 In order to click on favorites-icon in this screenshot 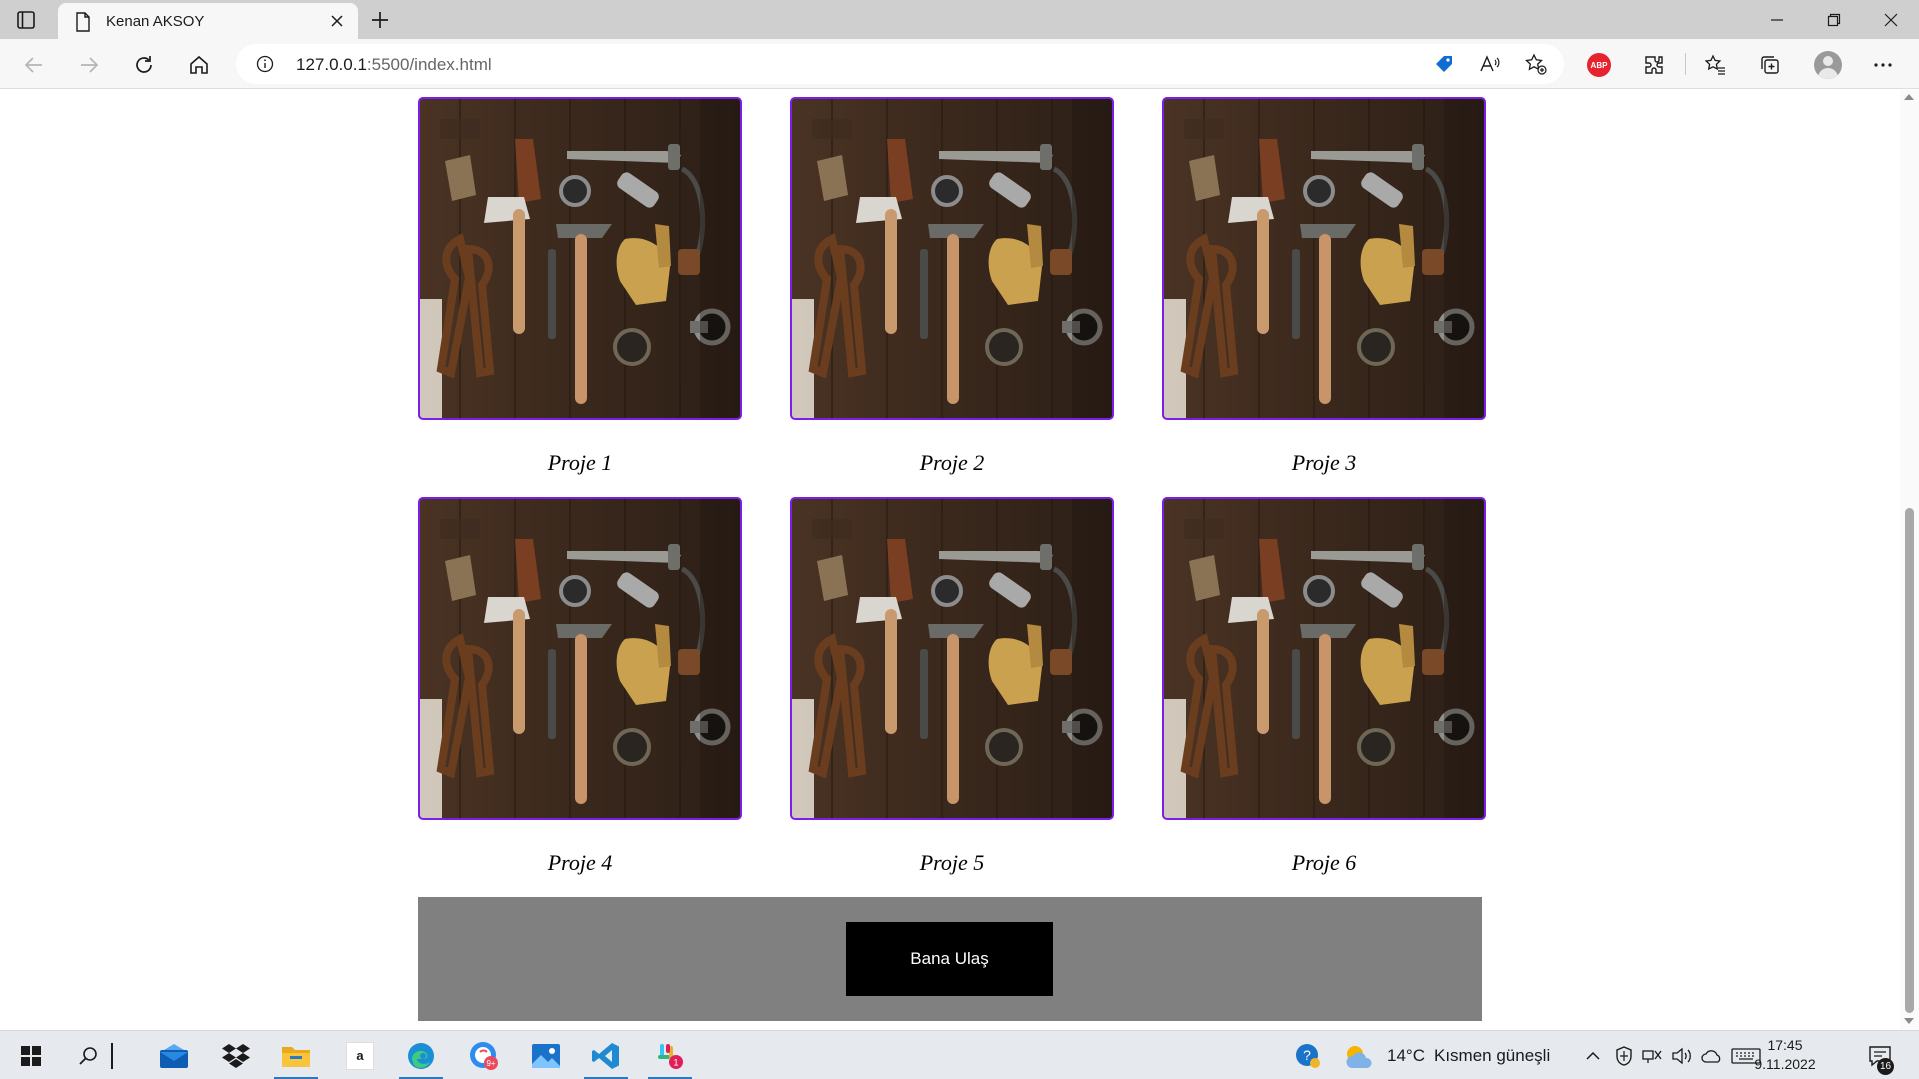, I will do `click(1715, 65)`.